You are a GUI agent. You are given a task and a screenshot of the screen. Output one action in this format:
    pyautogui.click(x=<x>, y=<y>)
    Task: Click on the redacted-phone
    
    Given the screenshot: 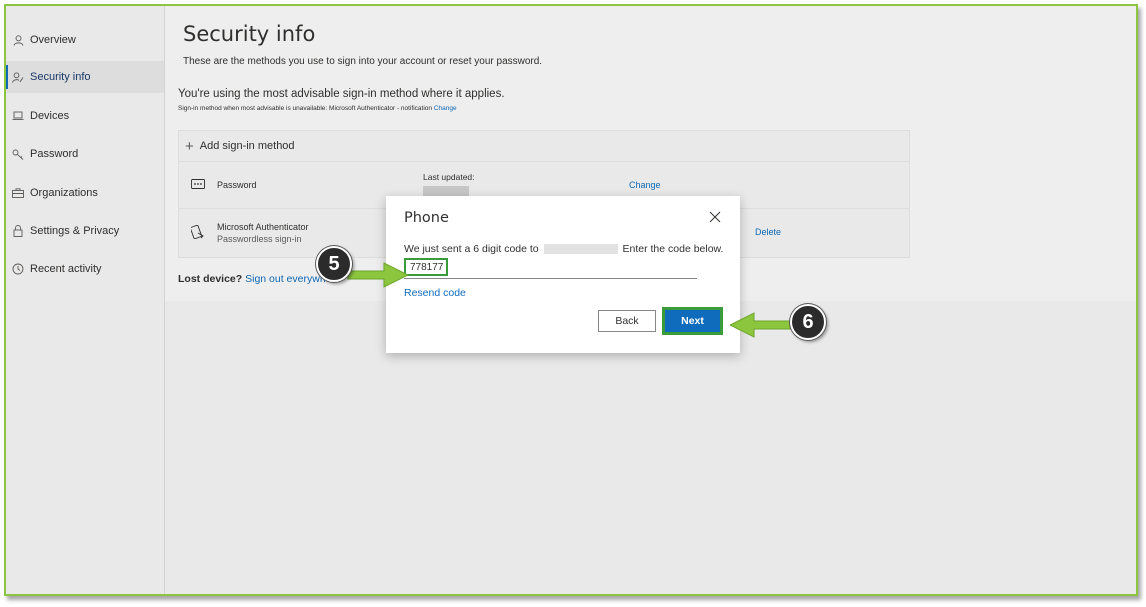 What is the action you would take?
    pyautogui.click(x=580, y=249)
    